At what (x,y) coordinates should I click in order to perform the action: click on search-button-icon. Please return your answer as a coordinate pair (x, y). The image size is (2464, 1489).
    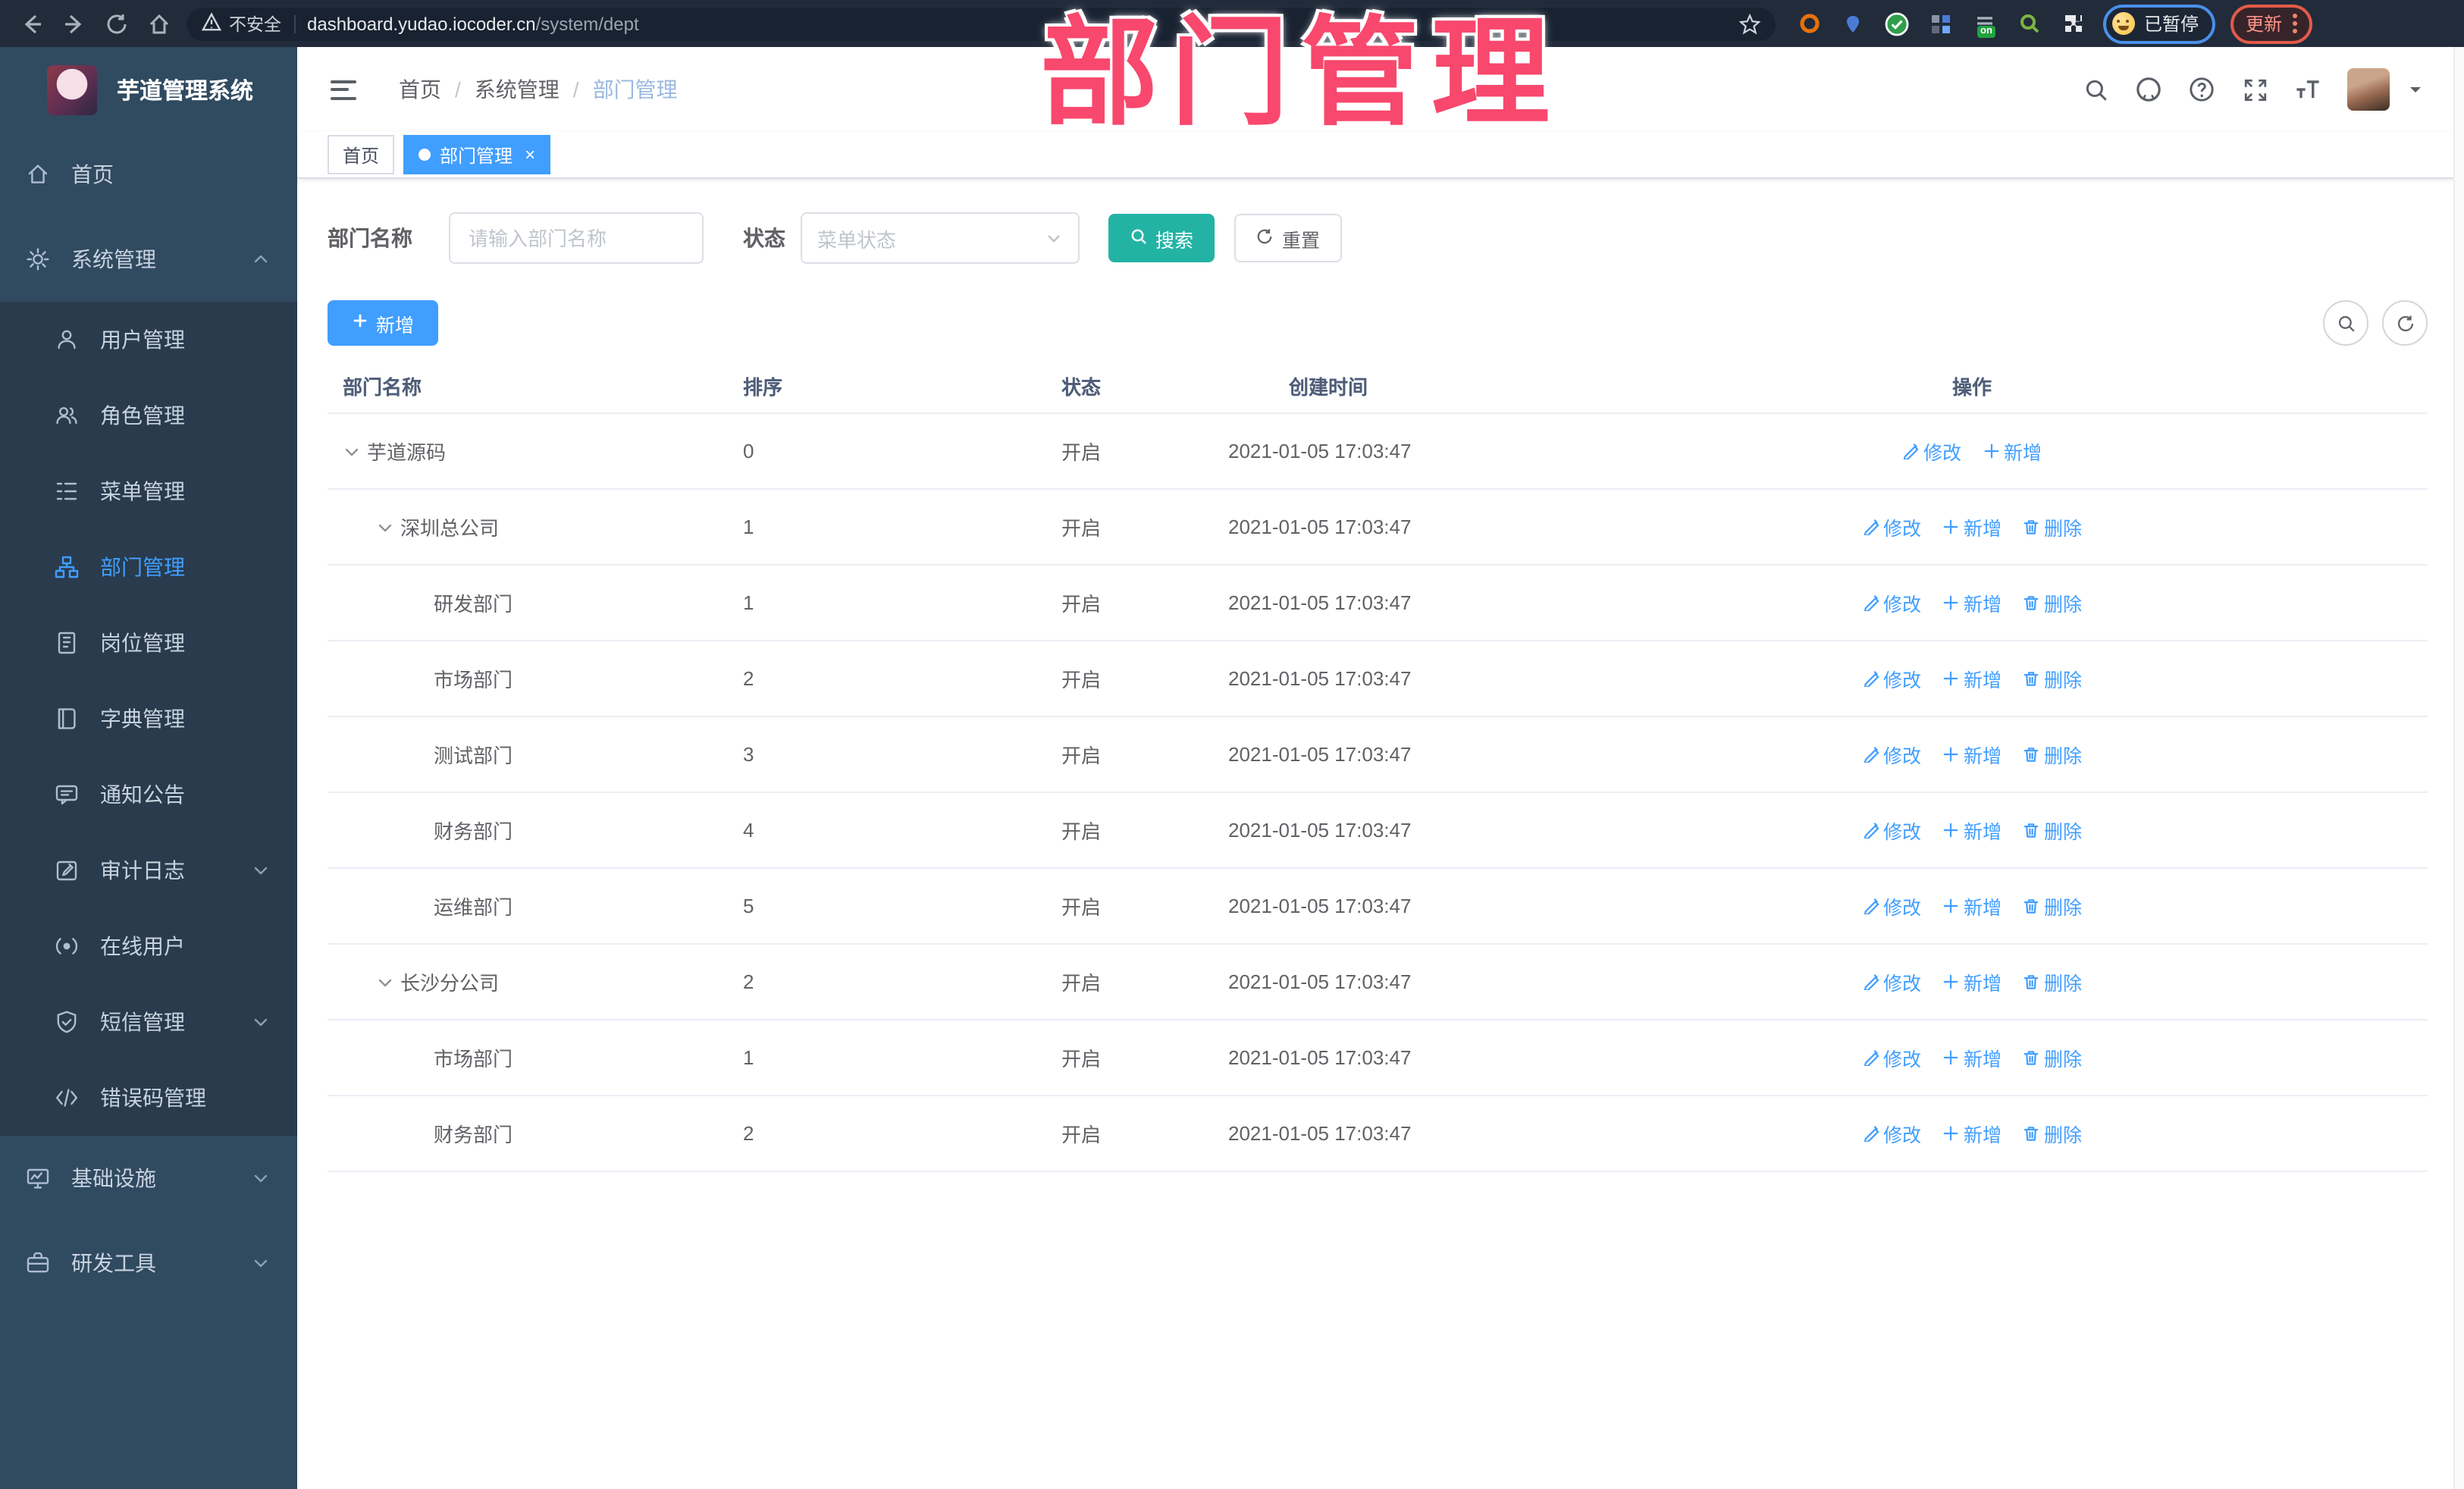
    Looking at the image, I should click on (1139, 238).